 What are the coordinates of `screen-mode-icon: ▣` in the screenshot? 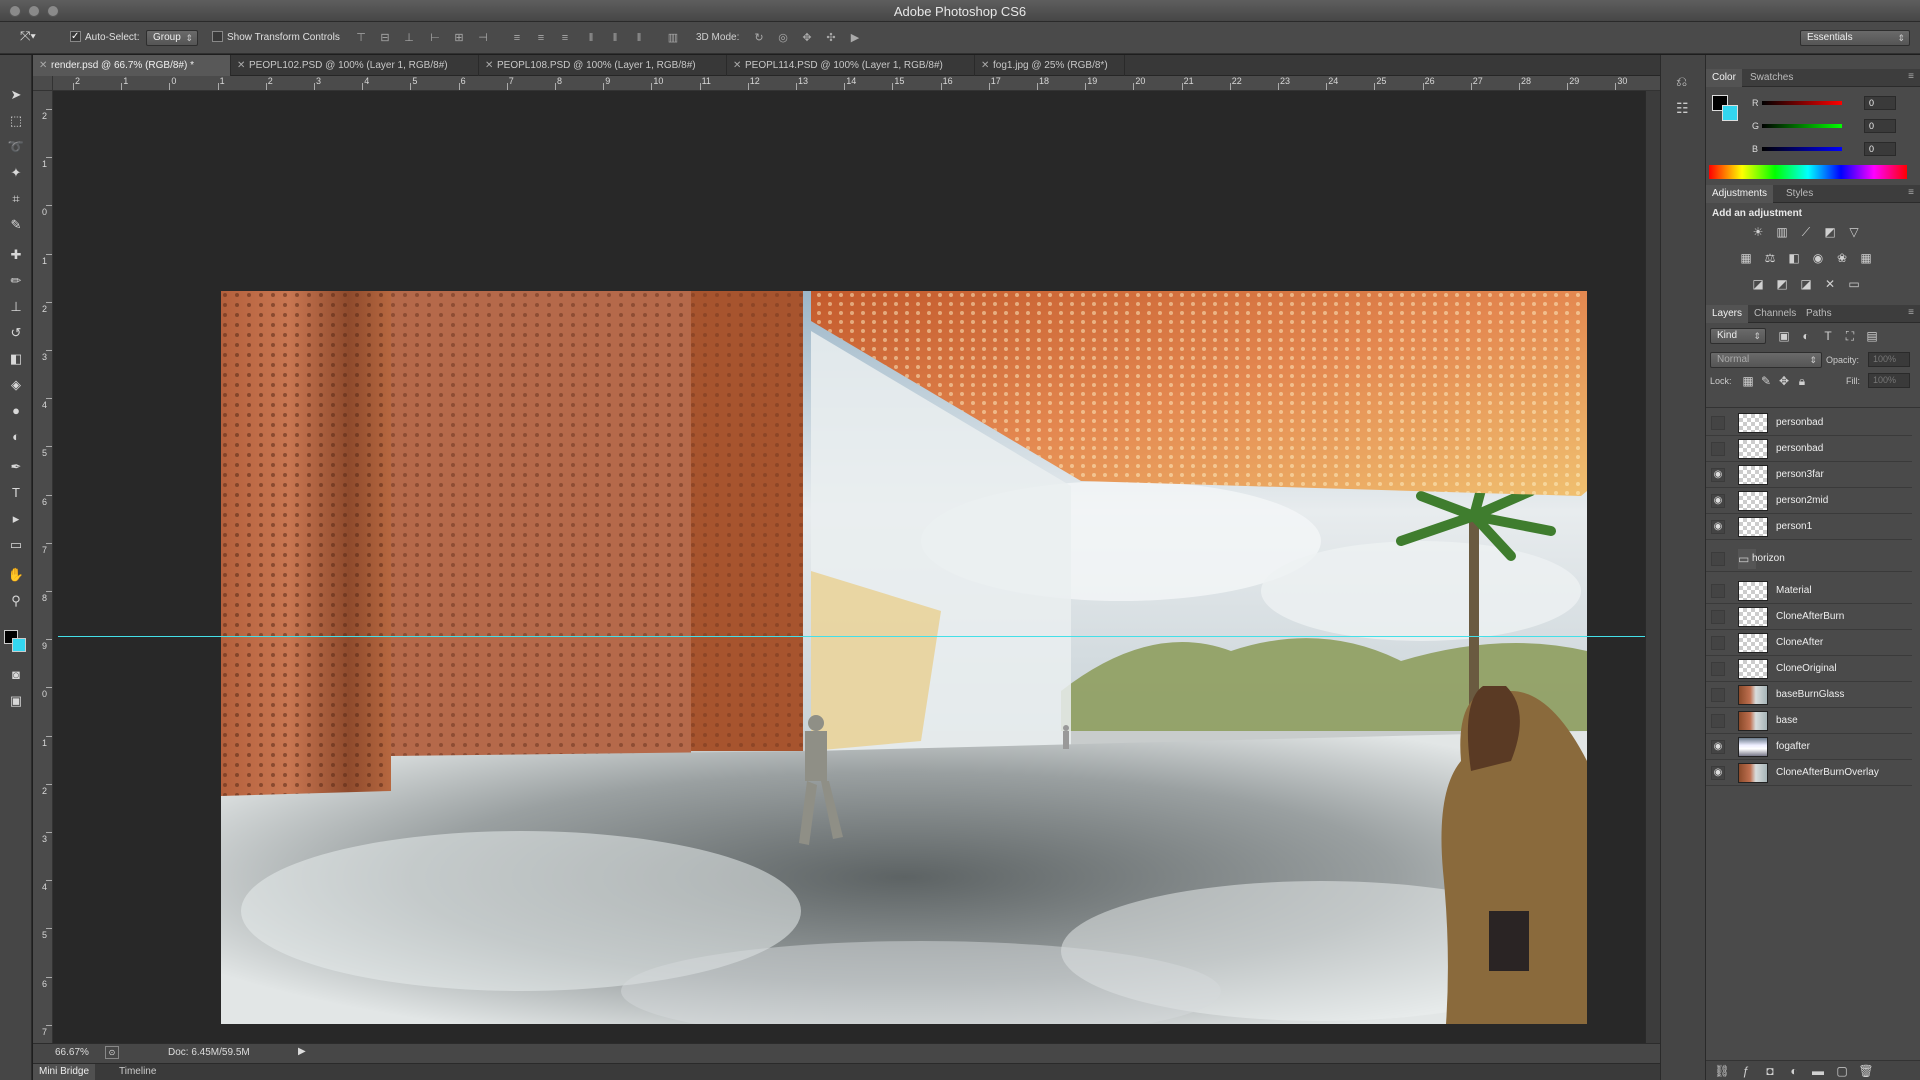 It's located at (16, 701).